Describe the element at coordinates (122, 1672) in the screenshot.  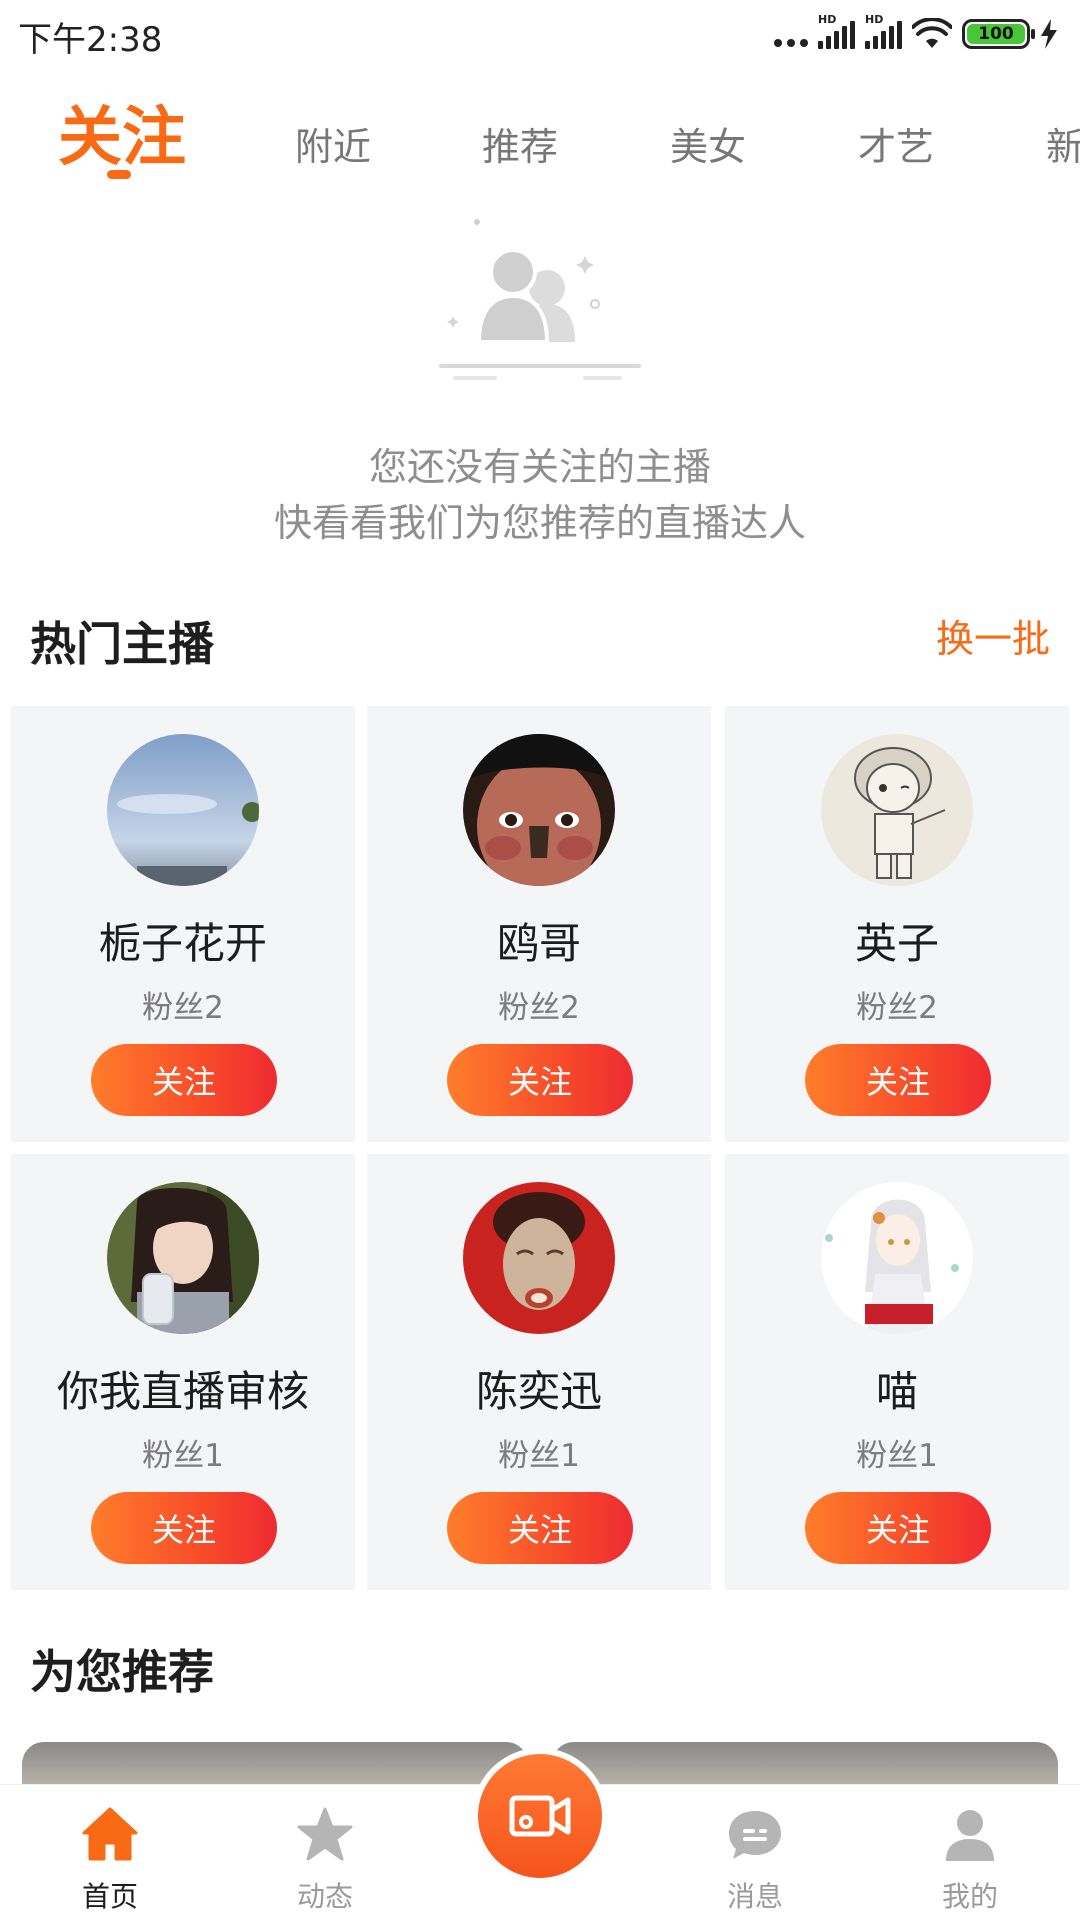
I see `recommend-title: 为您推荐` at that location.